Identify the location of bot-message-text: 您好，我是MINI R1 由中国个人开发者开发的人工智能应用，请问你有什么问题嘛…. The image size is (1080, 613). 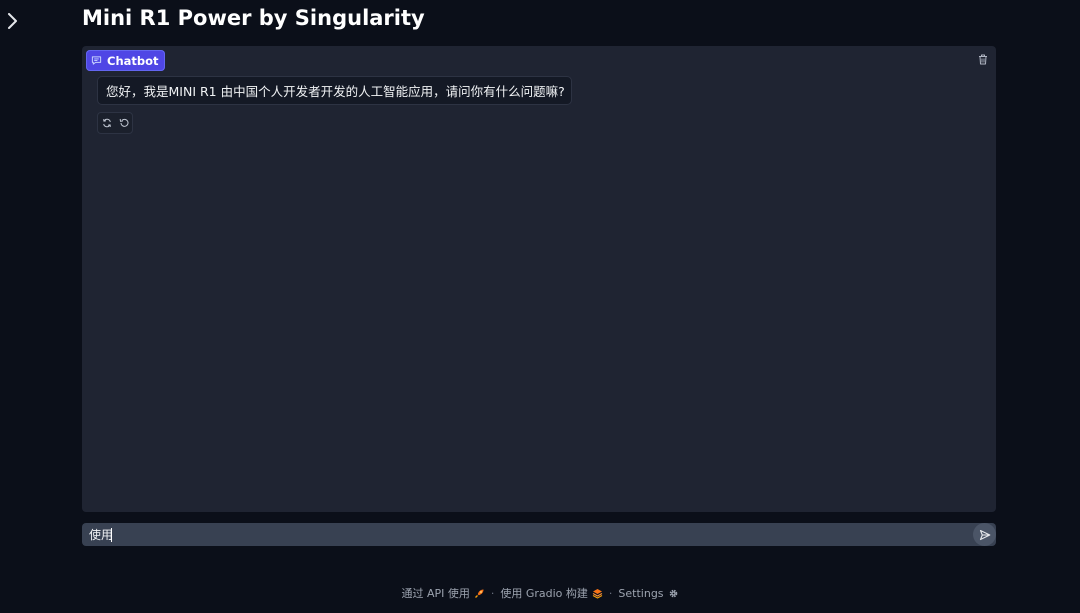
(335, 91).